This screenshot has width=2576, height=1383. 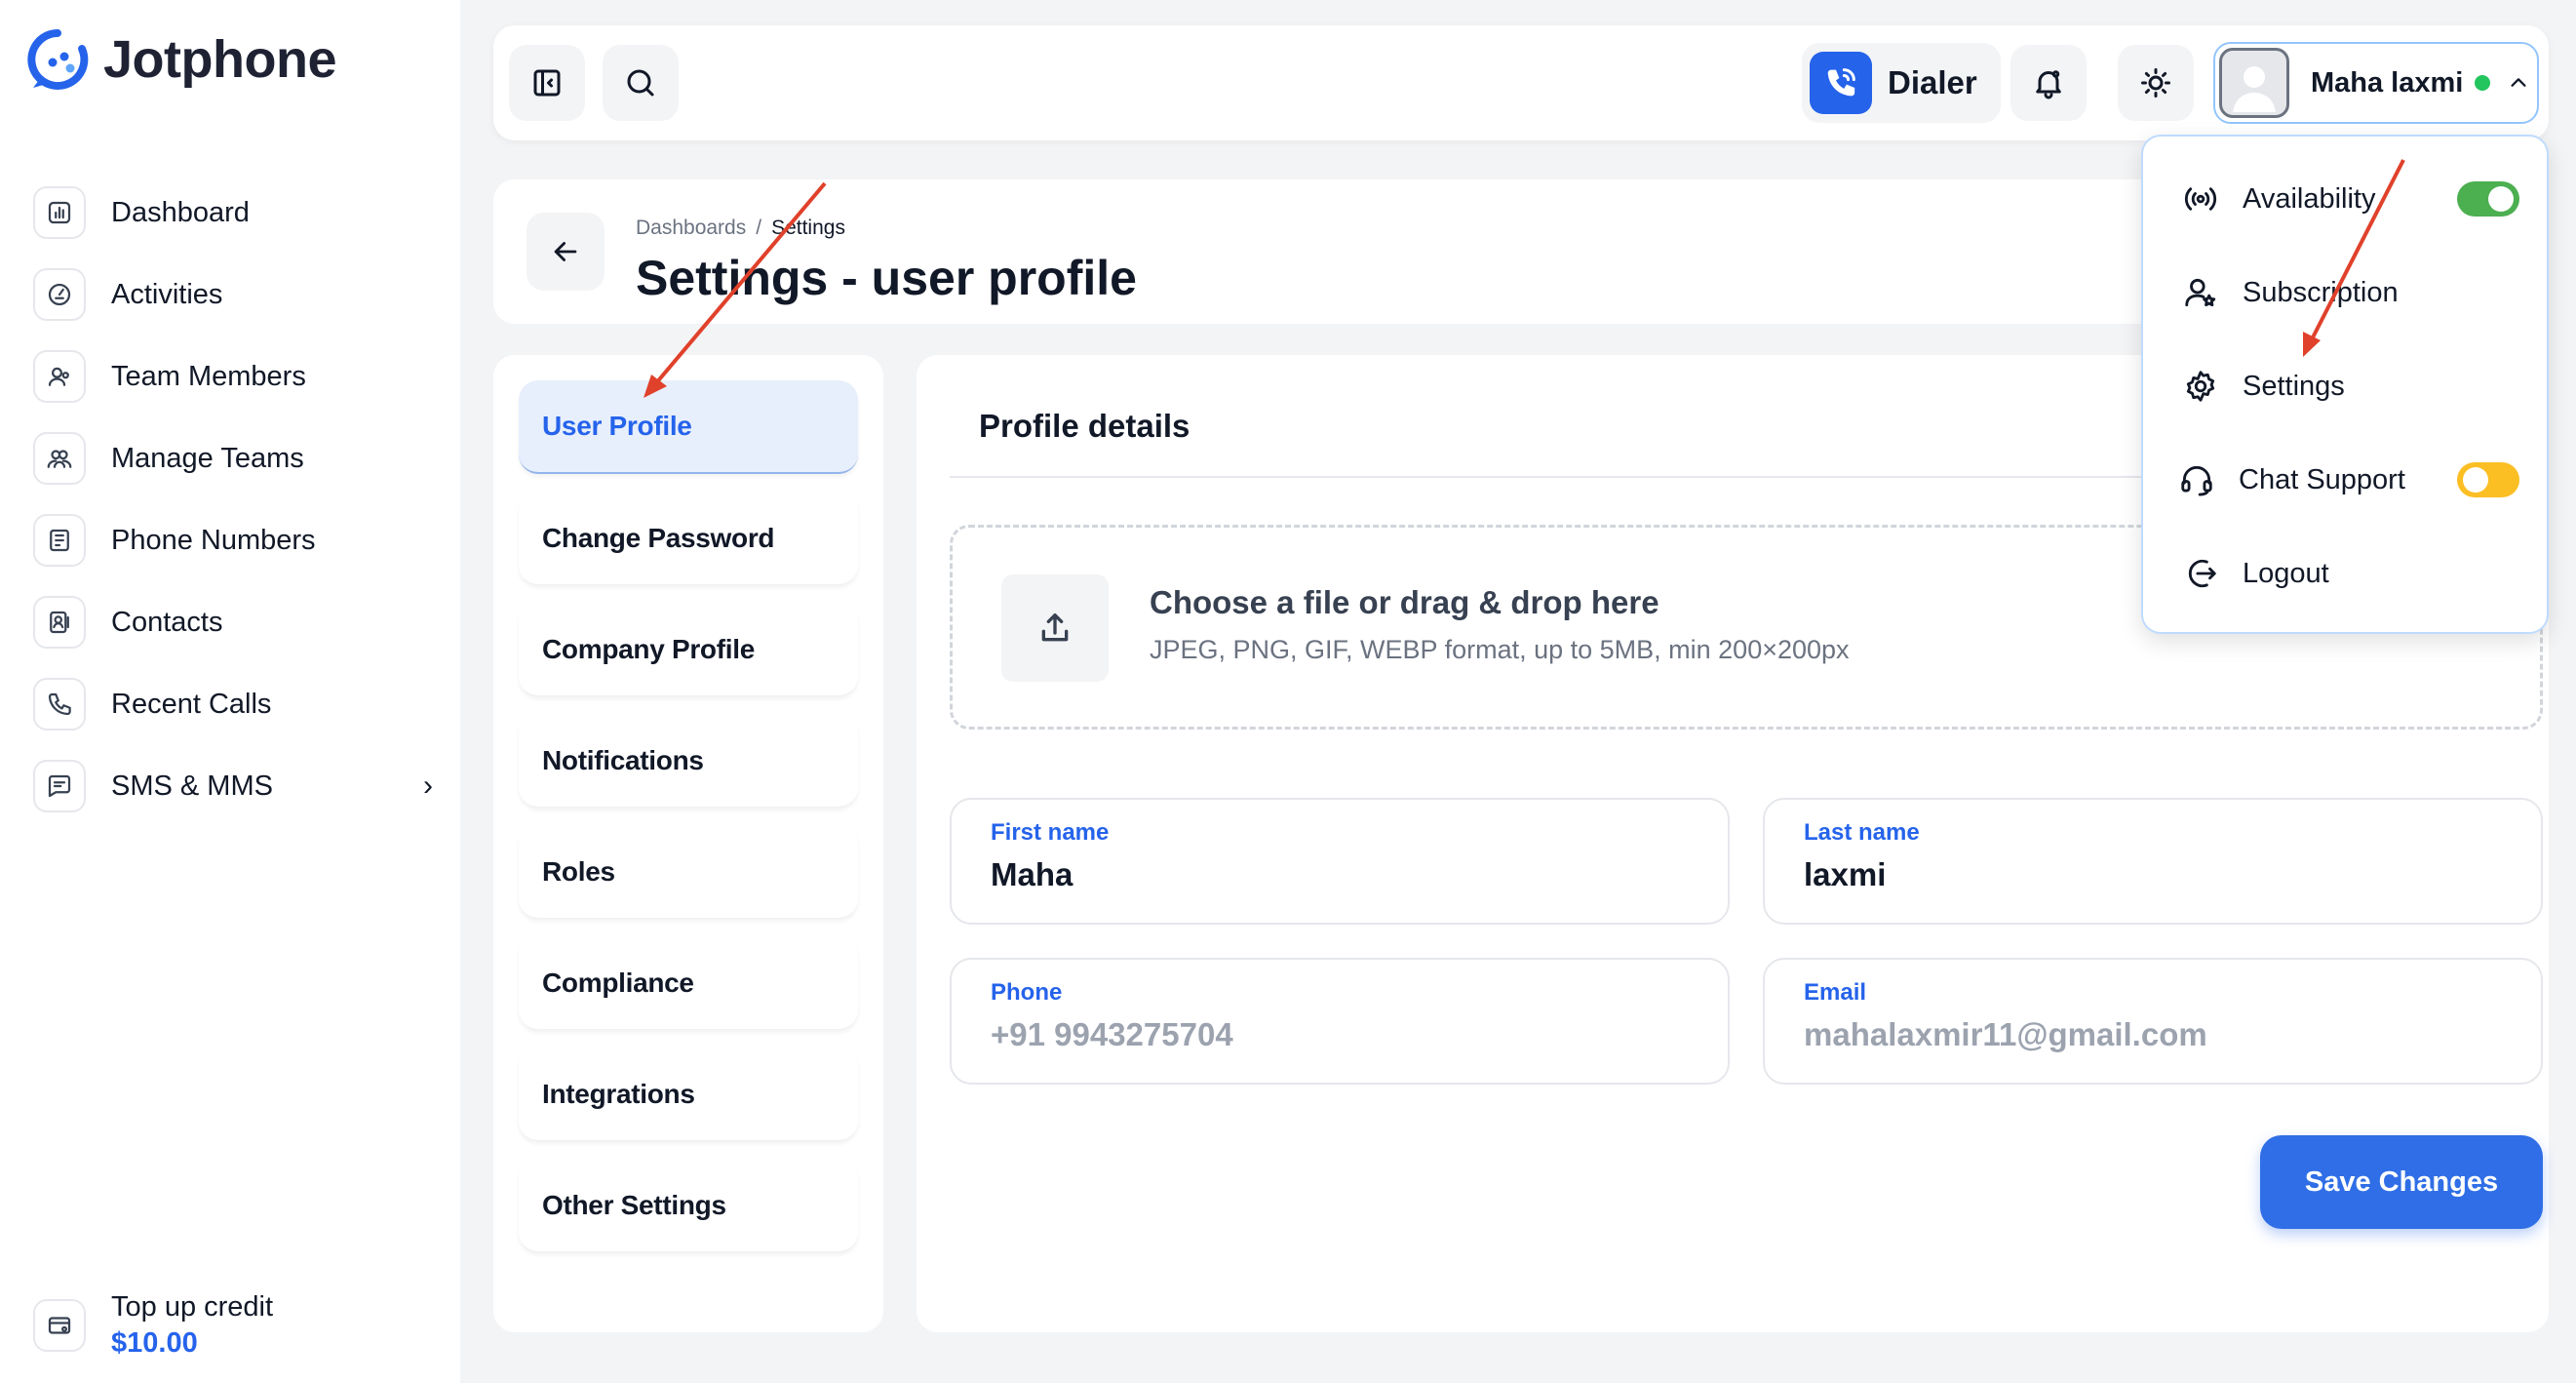 What do you see at coordinates (1340, 1022) in the screenshot?
I see `phone-field: Phone +91 9943275704` at bounding box center [1340, 1022].